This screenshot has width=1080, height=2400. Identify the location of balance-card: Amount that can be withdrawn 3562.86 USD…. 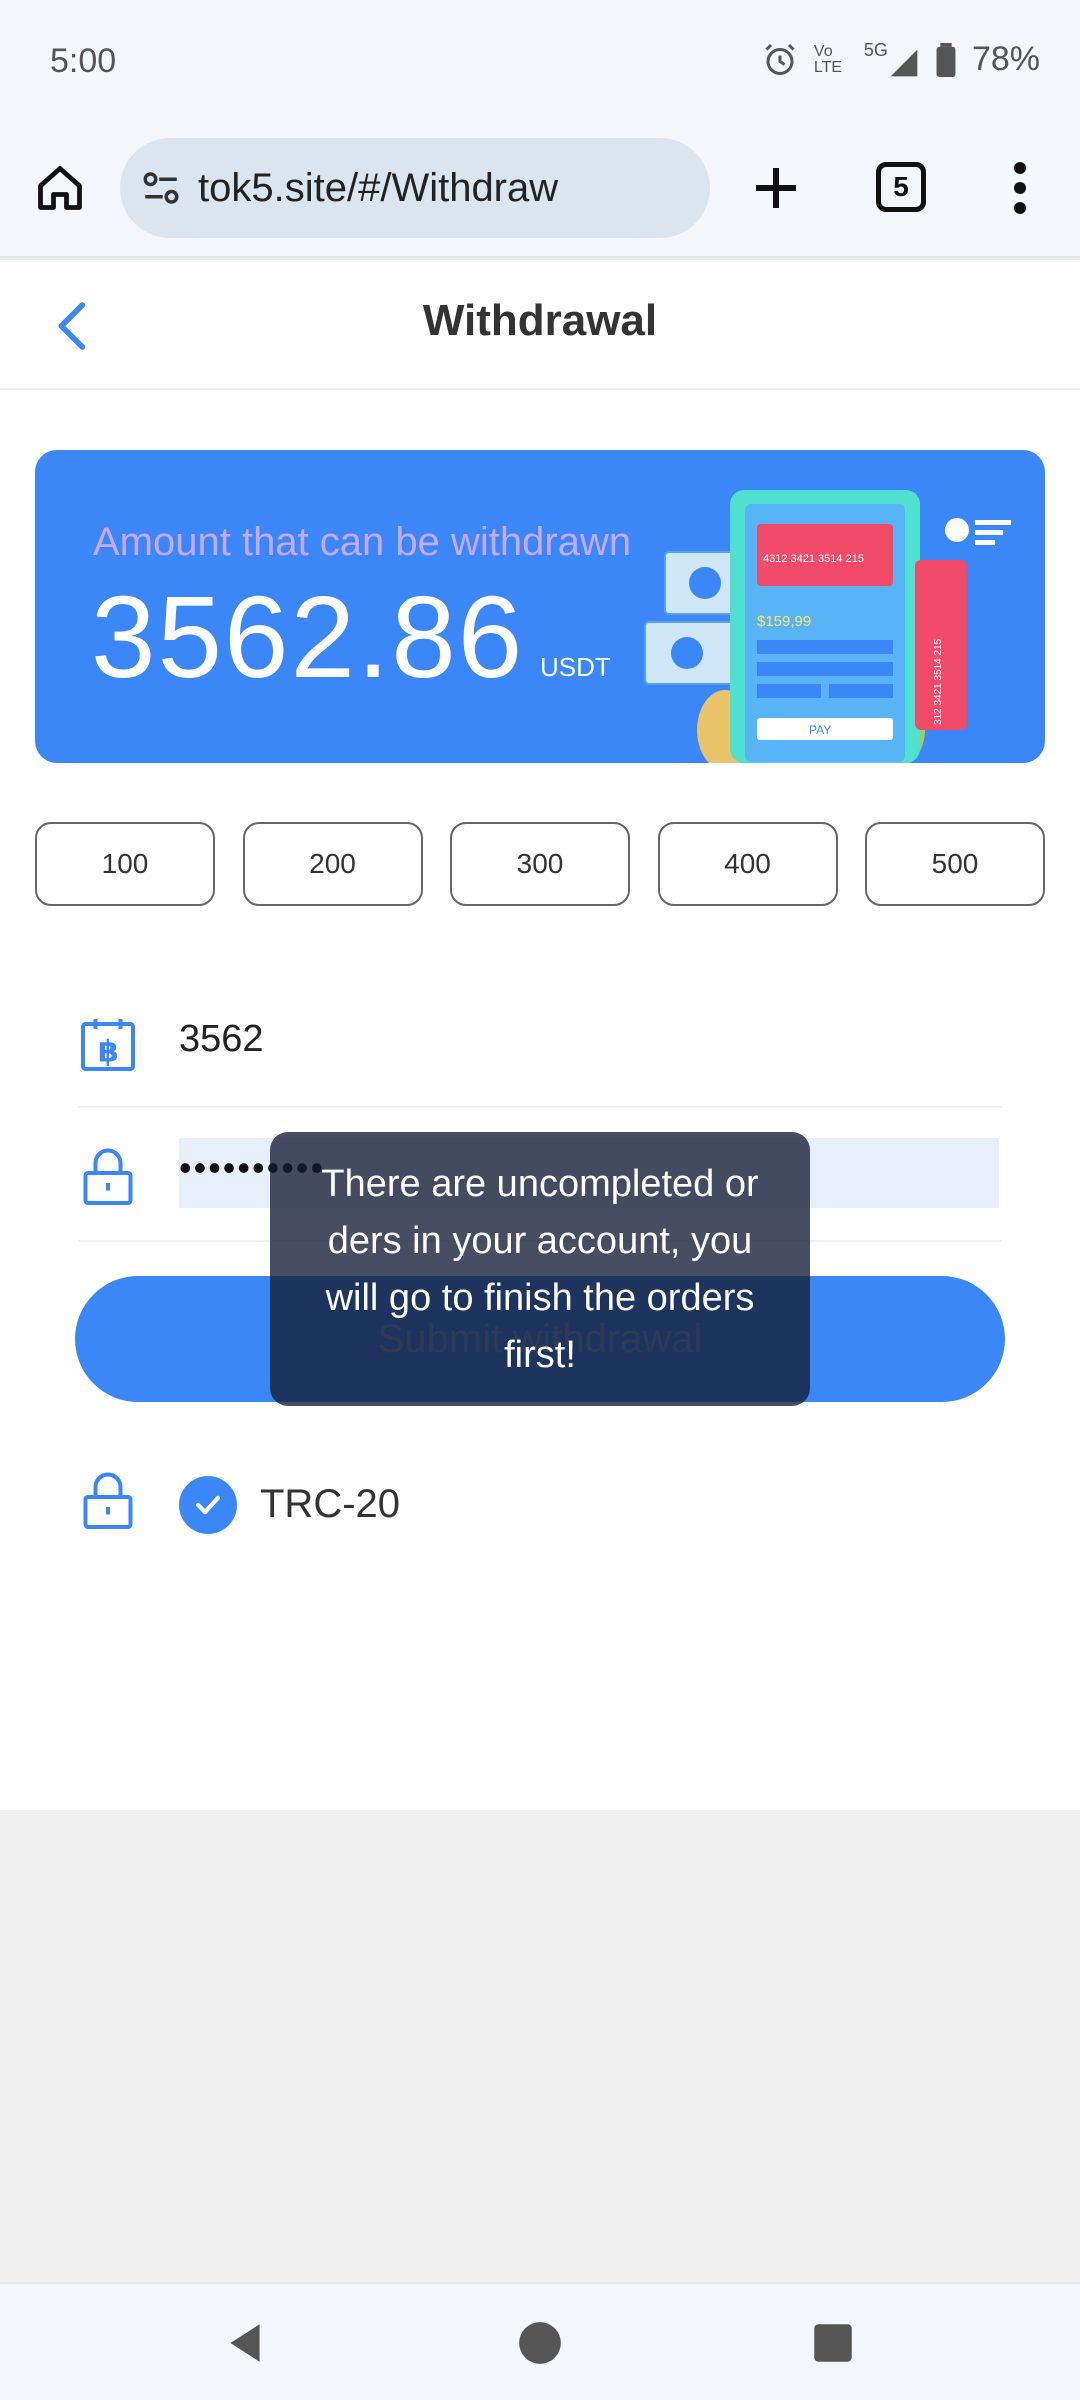
(540, 606).